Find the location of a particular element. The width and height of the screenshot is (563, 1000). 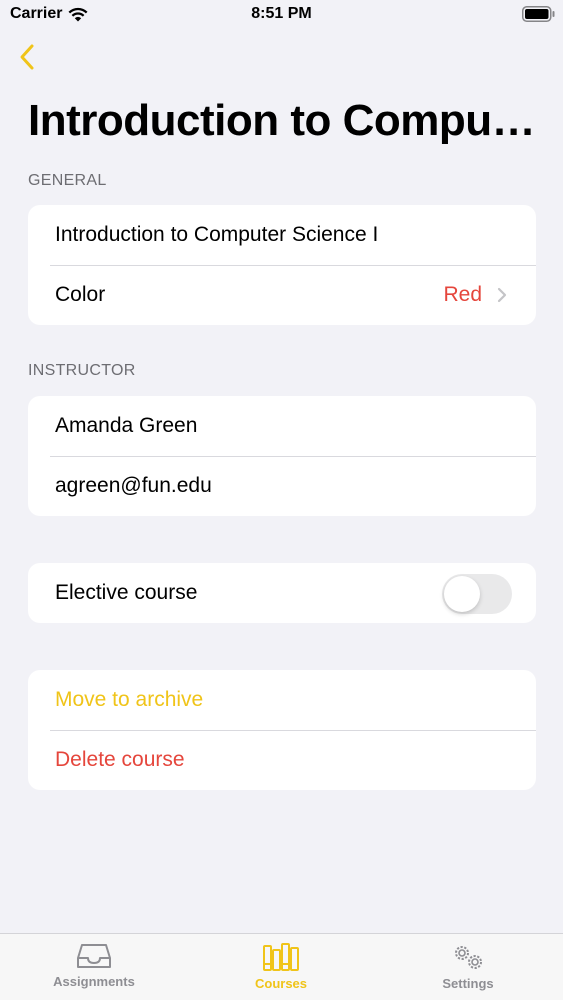

tab-bar: Assignments Courses Settings is located at coordinates (281, 966).